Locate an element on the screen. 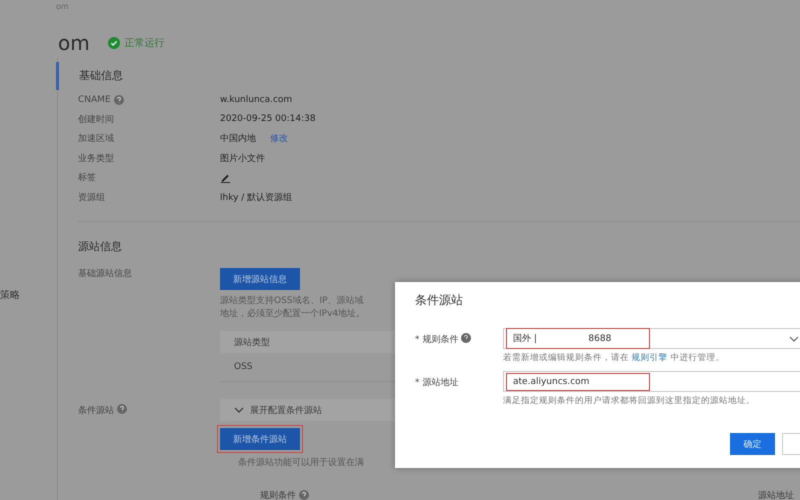  confirm-button: 确定 is located at coordinates (753, 444).